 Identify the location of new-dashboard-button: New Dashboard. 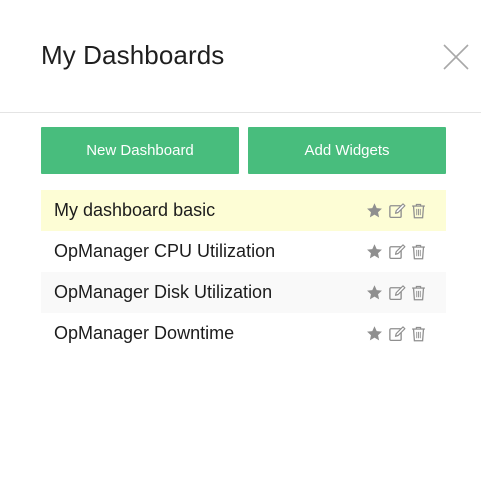
(140, 150).